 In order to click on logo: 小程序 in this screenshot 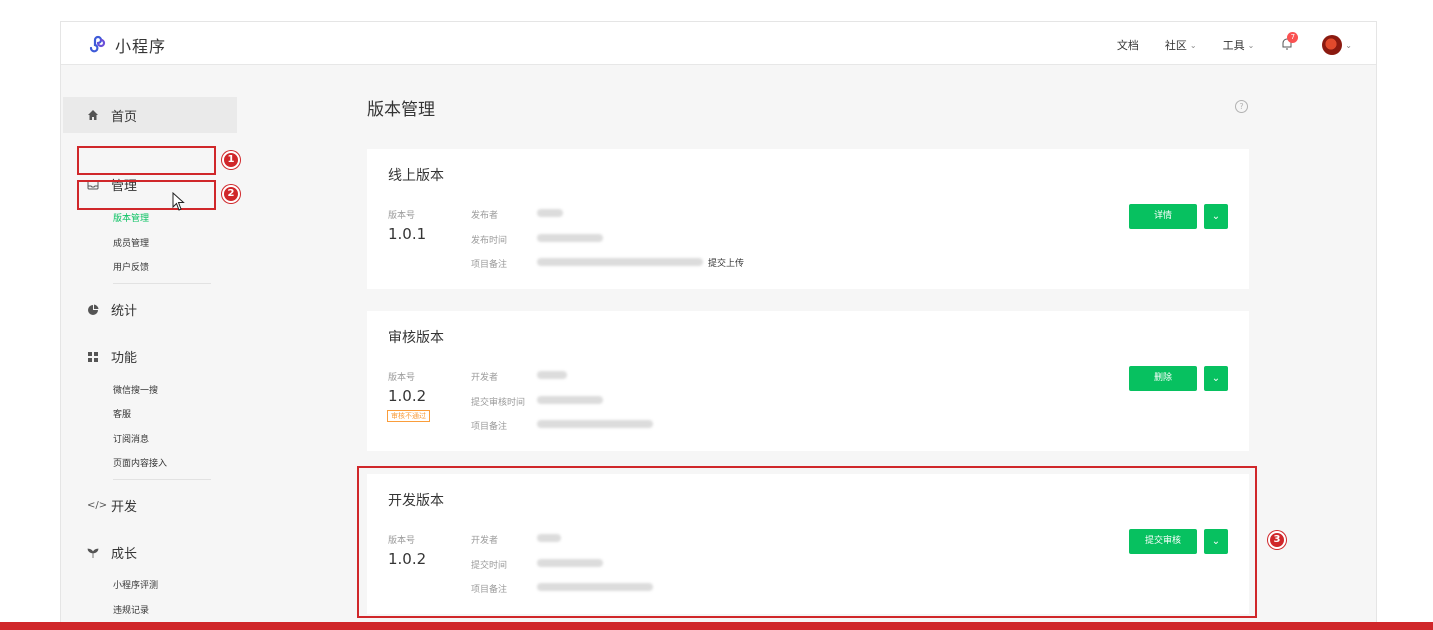, I will do `click(126, 45)`.